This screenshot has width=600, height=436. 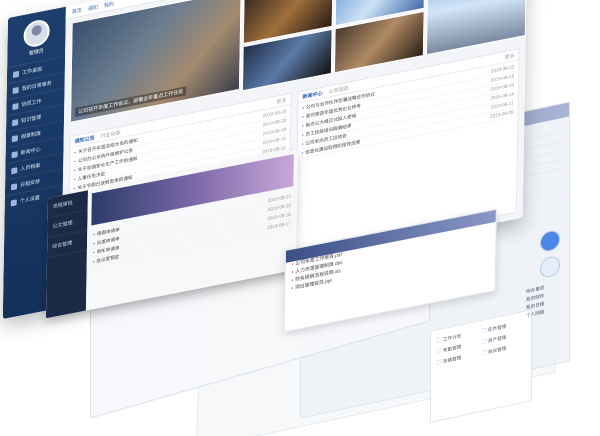 What do you see at coordinates (13, 202) in the screenshot?
I see `gear-icon` at bounding box center [13, 202].